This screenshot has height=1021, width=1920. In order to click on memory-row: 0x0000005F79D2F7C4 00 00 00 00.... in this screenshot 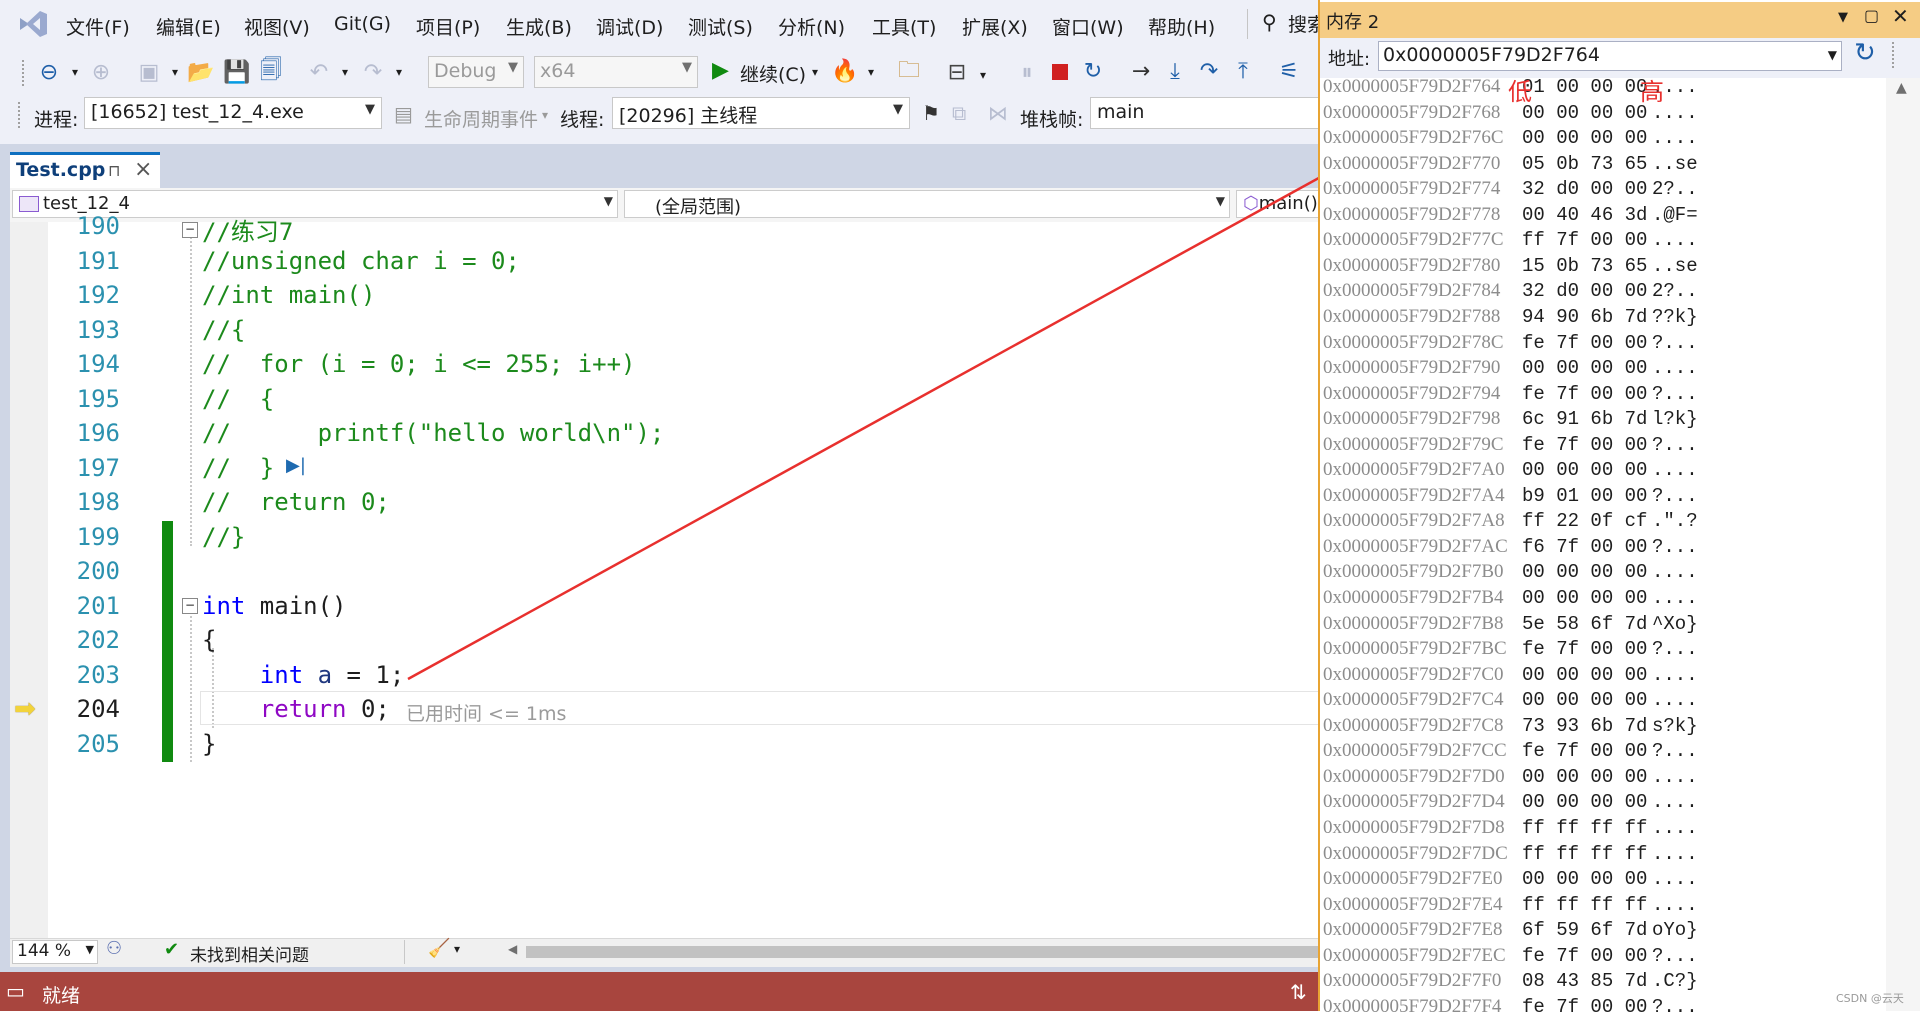, I will do `click(1600, 701)`.